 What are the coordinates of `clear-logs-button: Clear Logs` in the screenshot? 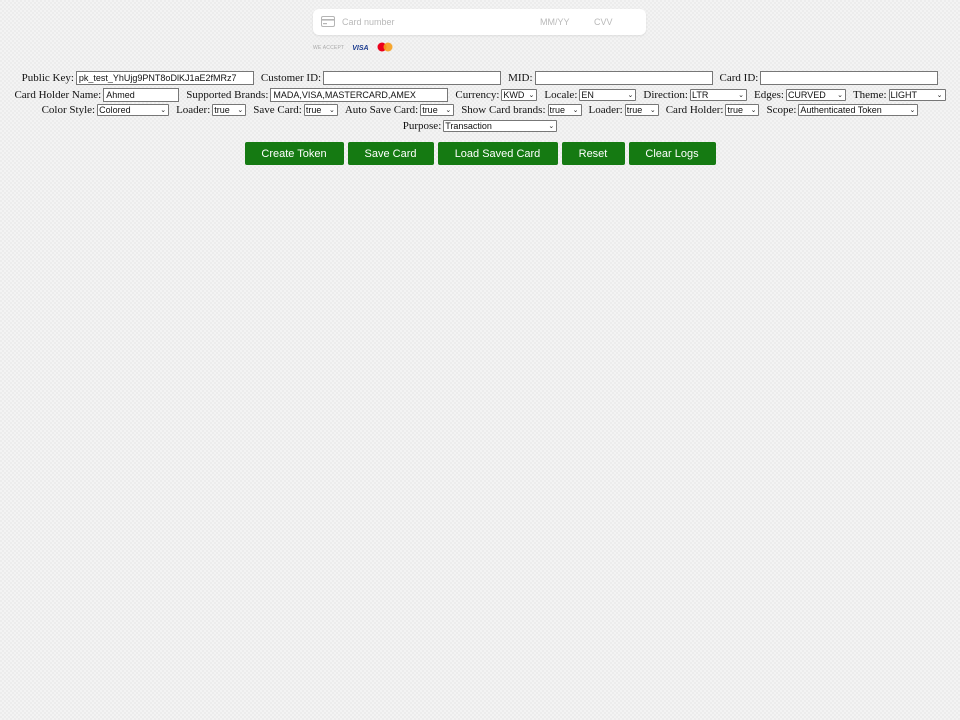 It's located at (672, 153).